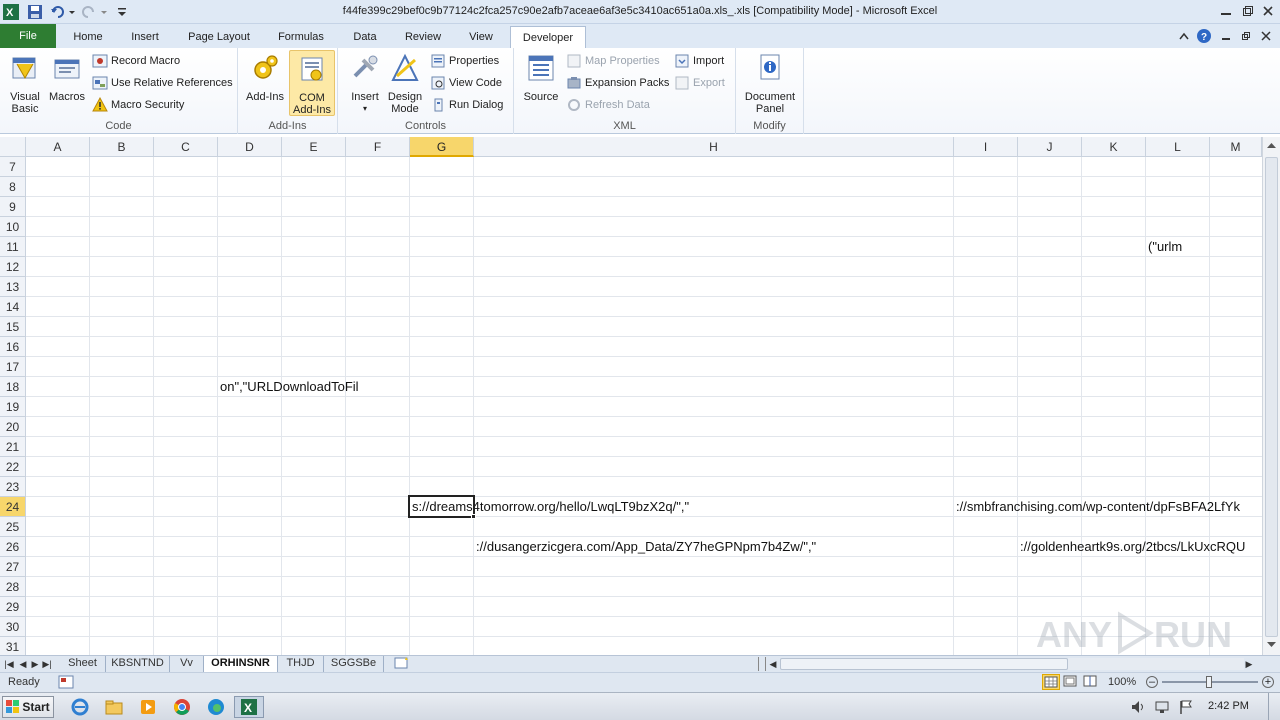  Describe the element at coordinates (1246, 36) in the screenshot. I see `workbook-restore-icon` at that location.